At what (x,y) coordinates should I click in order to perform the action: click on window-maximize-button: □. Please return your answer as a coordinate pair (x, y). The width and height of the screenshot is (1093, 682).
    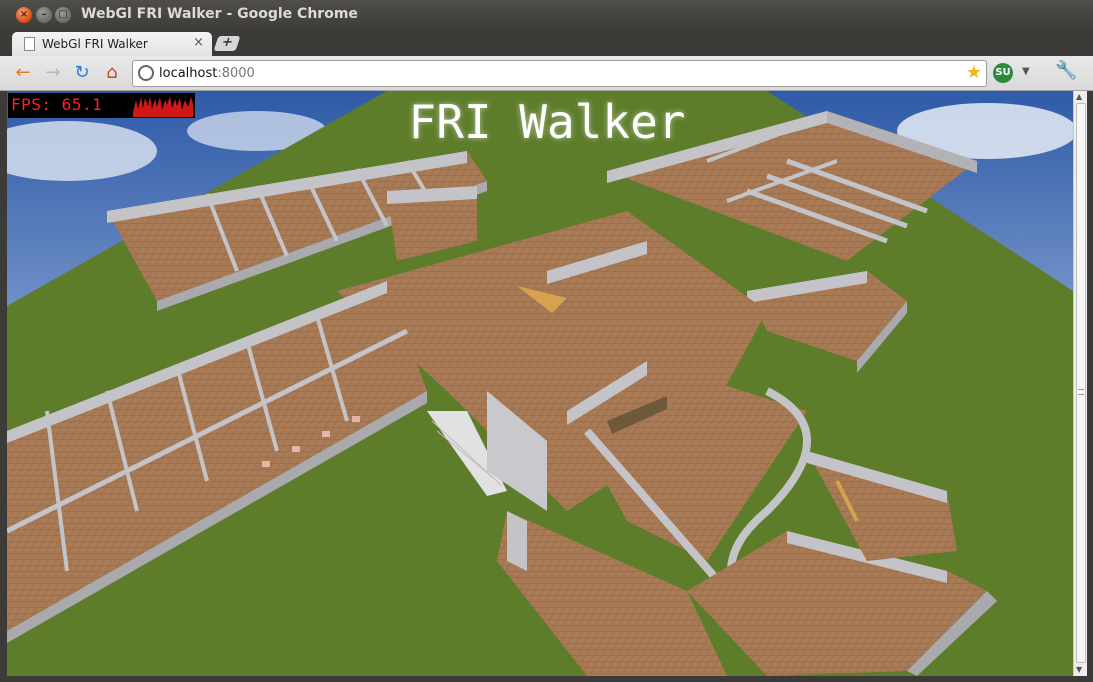
    Looking at the image, I should click on (63, 15).